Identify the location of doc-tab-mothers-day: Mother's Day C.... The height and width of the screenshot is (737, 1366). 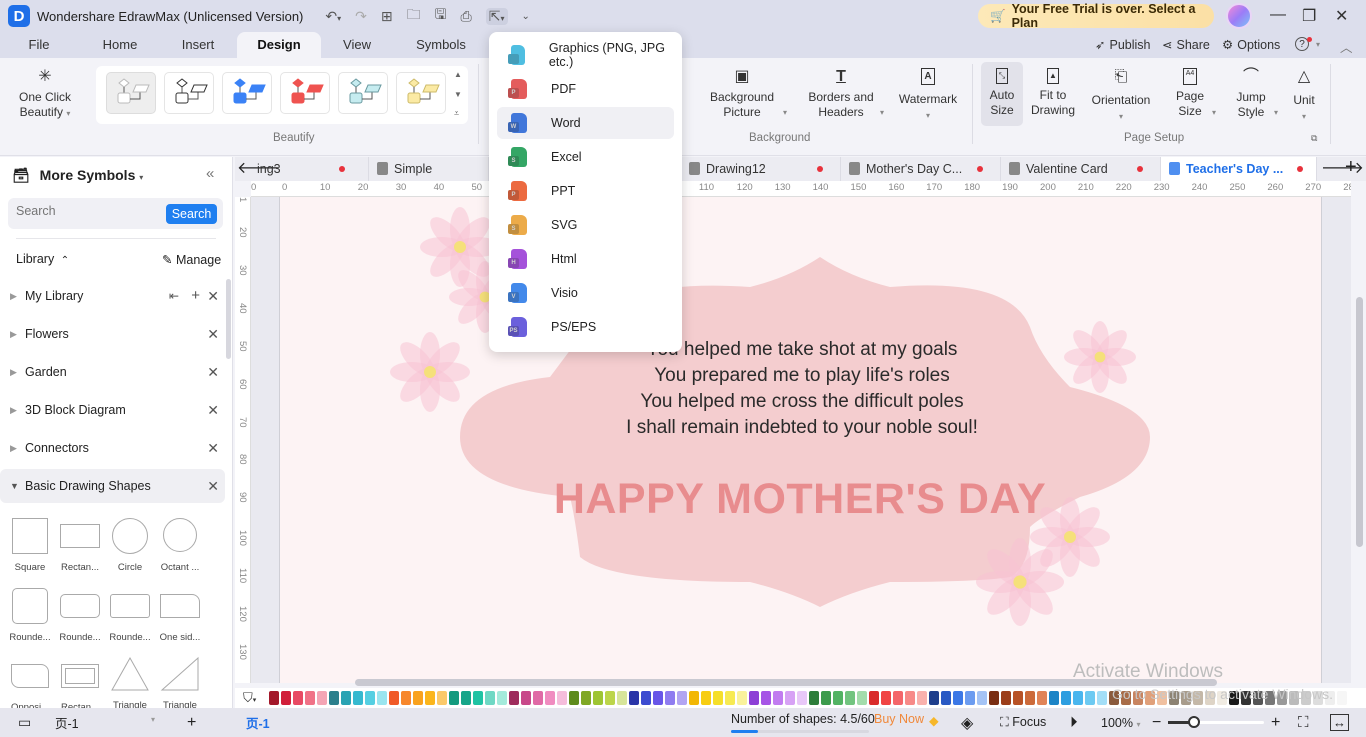
(921, 169).